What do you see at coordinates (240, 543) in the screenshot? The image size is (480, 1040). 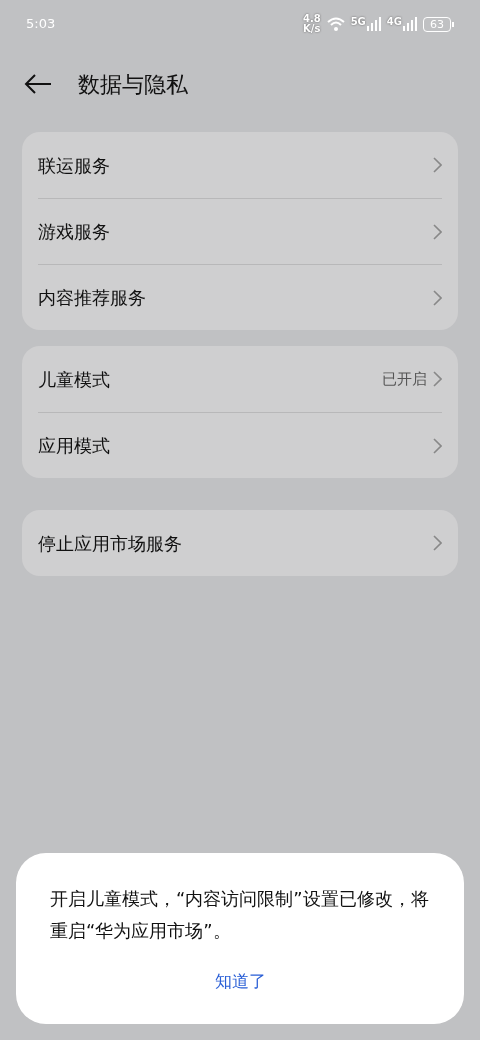 I see `settings-row: 停止应用市场服务` at bounding box center [240, 543].